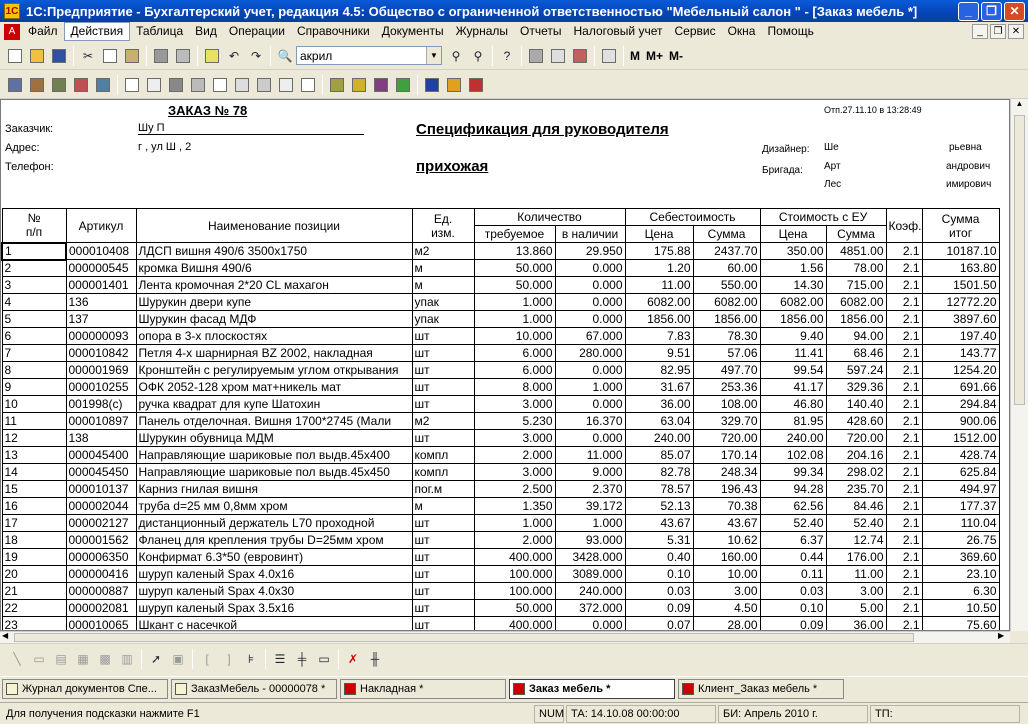  What do you see at coordinates (960, 421) in the screenshot?
I see `cell-total: 900.06` at bounding box center [960, 421].